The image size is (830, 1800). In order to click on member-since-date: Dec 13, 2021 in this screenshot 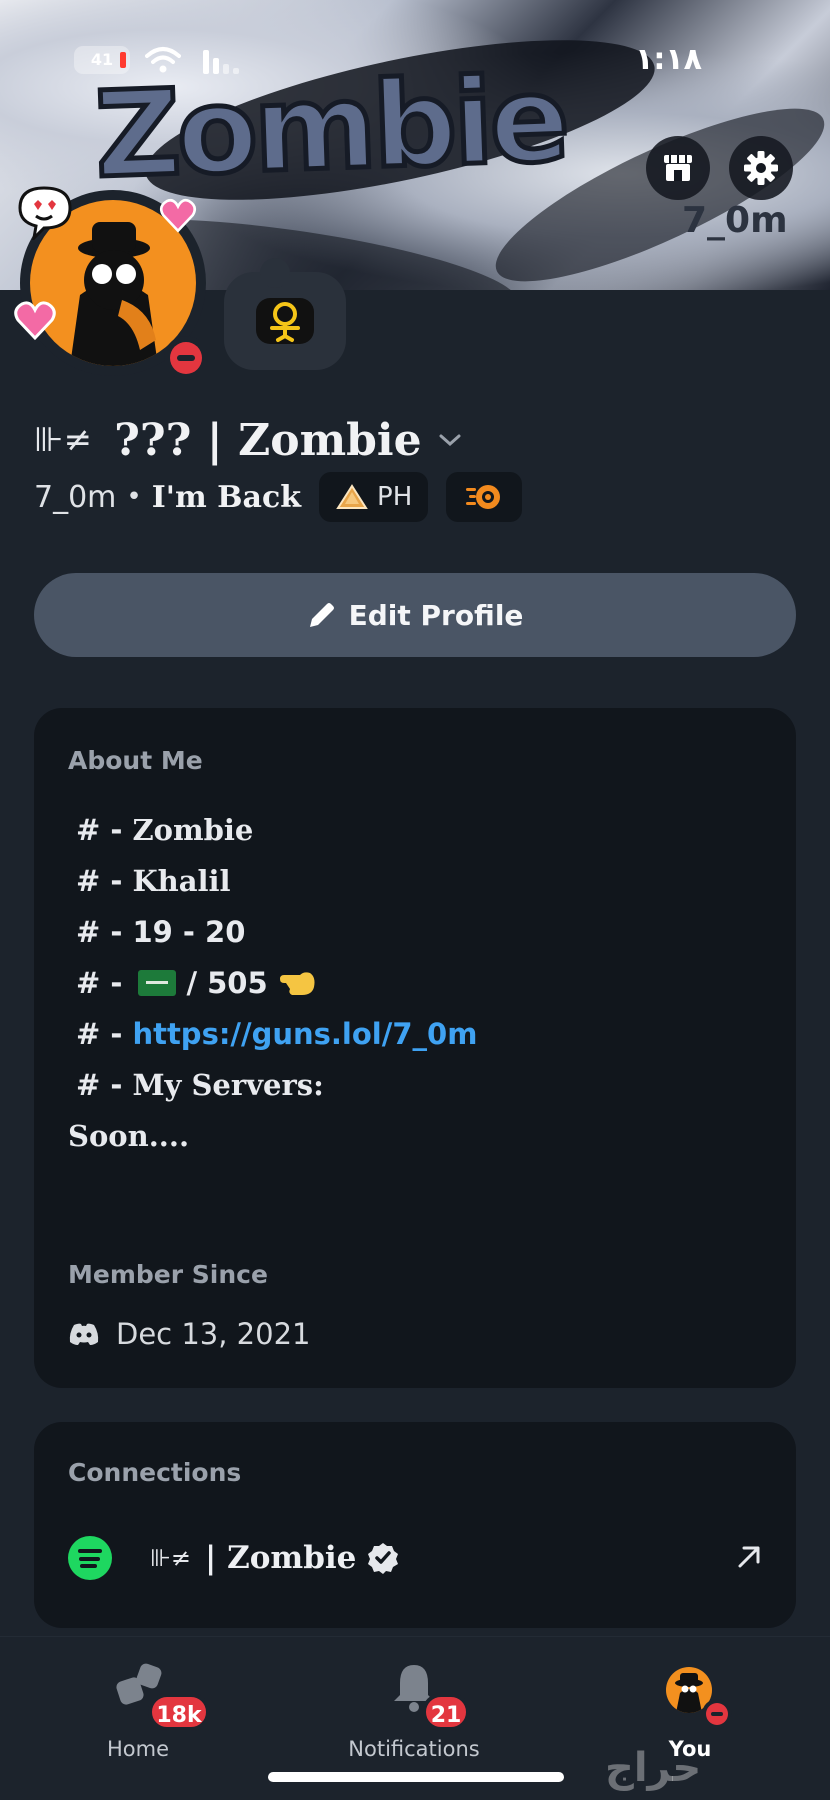, I will do `click(213, 1334)`.